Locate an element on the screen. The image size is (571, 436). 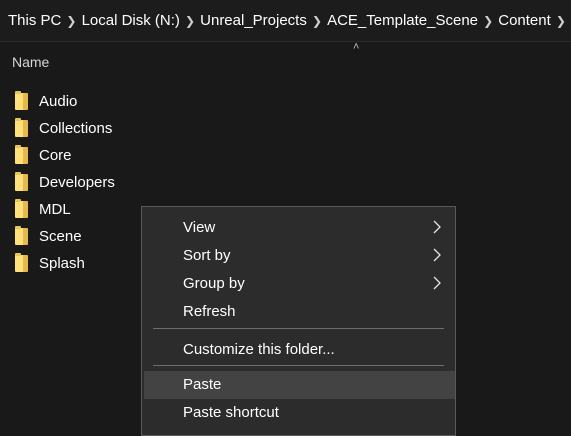
folder-item-mdl: MDL is located at coordinates (65, 209).